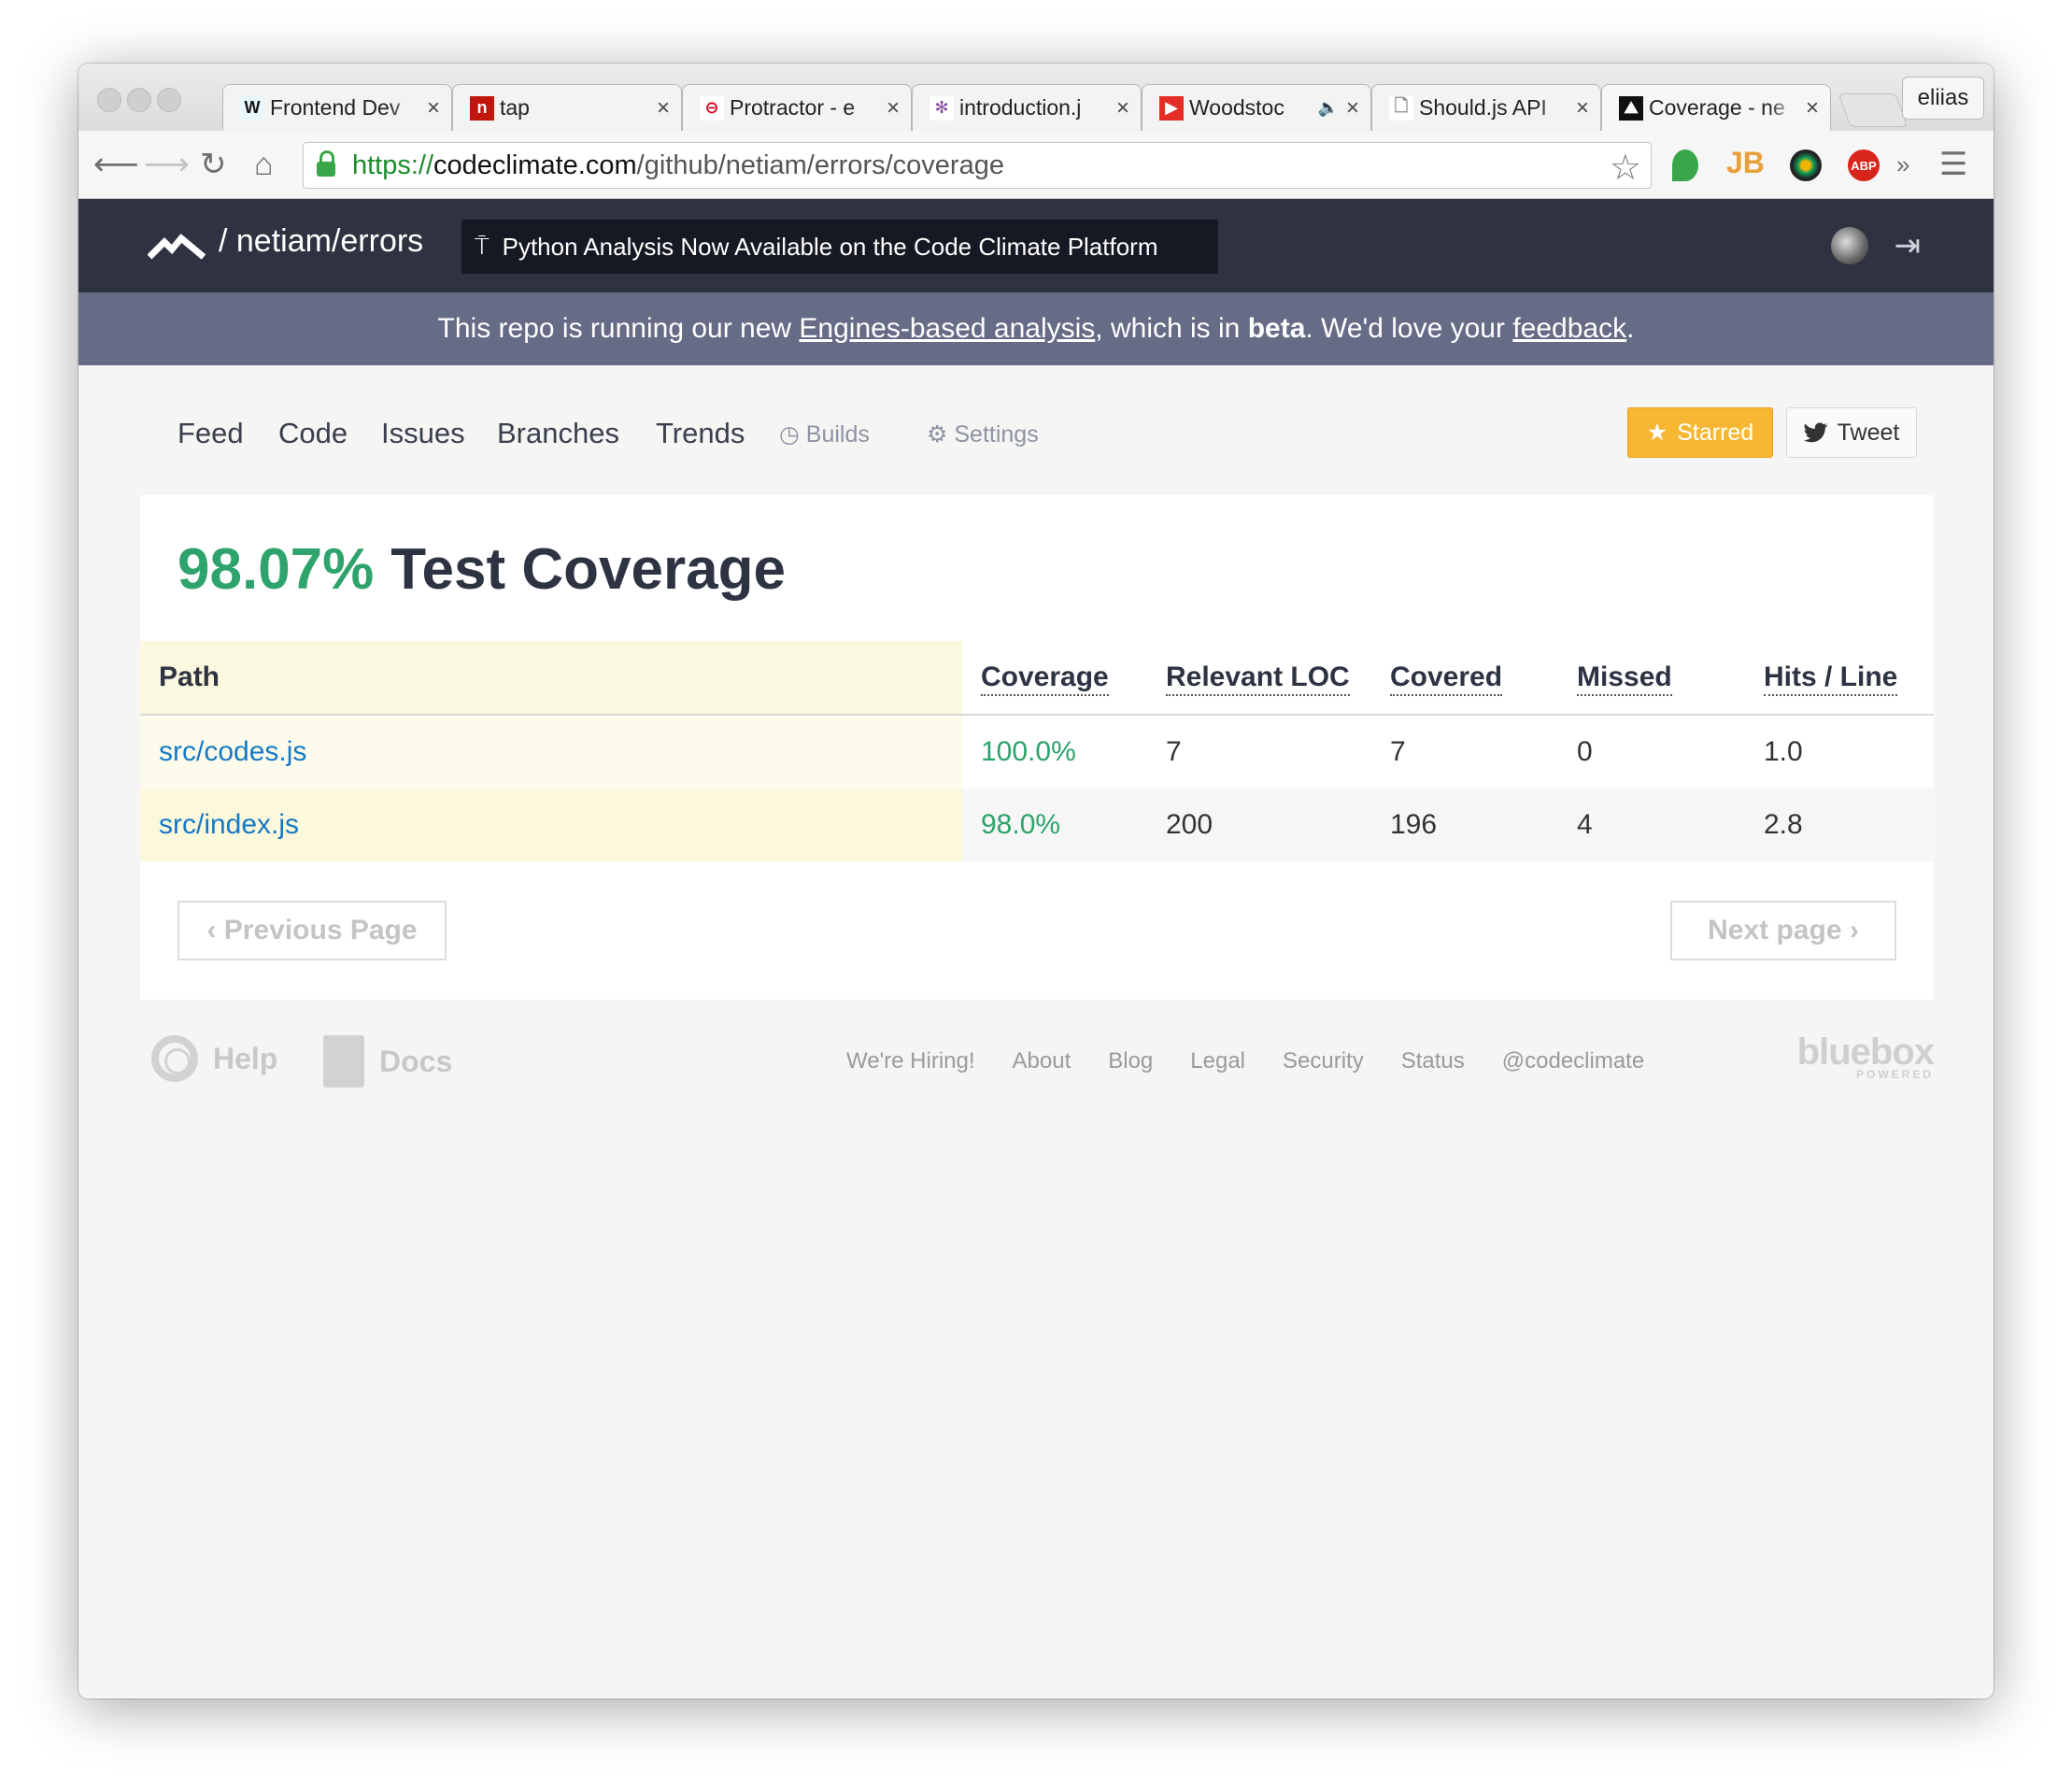 The image size is (2072, 1792). I want to click on tweet-label: Tweet, so click(1868, 432).